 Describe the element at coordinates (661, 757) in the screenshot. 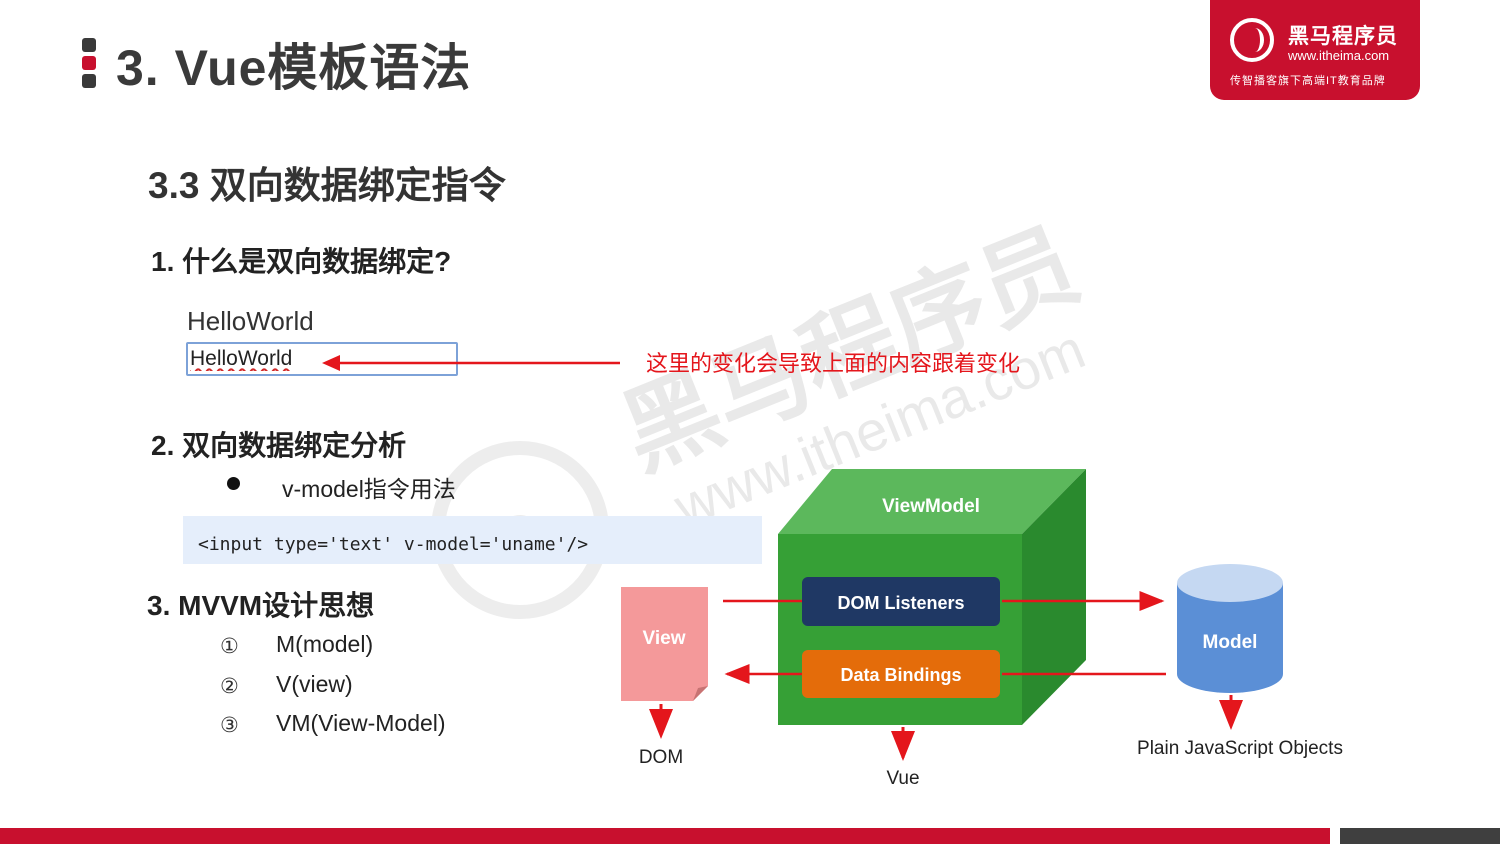

I see `dom-label: DOM` at that location.